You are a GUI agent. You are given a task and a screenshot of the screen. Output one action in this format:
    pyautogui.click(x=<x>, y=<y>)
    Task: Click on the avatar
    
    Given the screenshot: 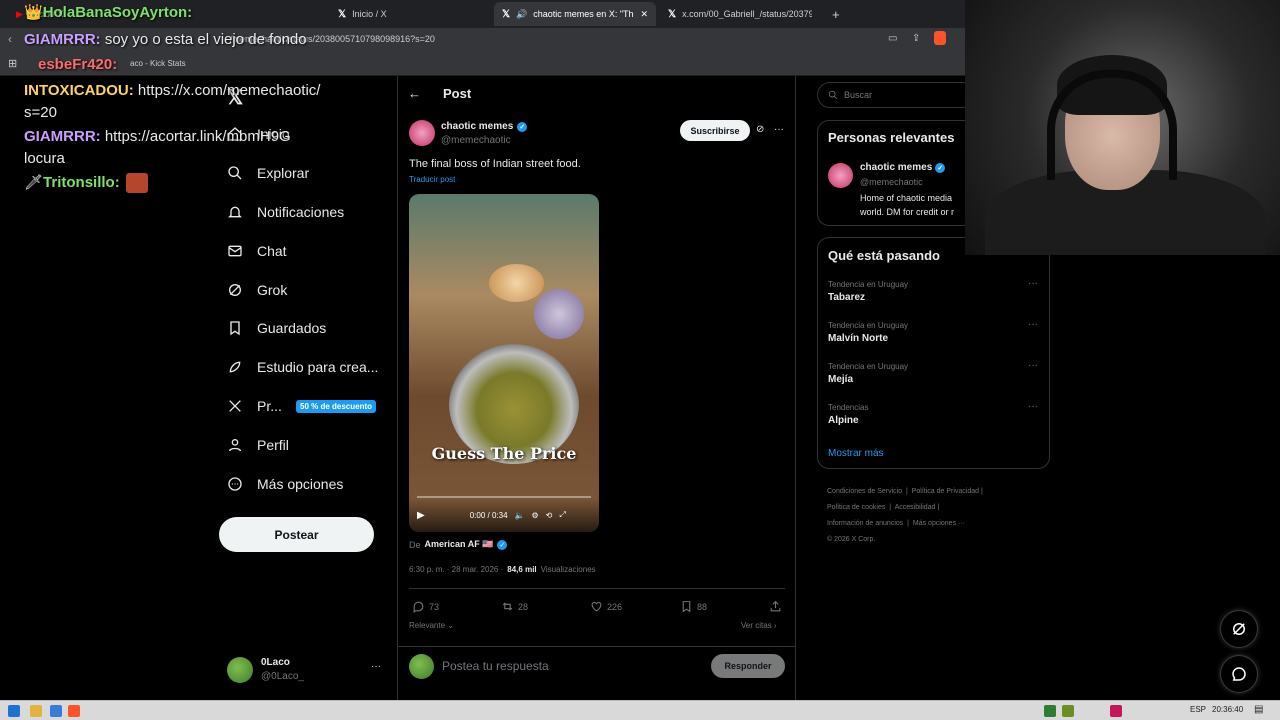 What is the action you would take?
    pyautogui.click(x=840, y=175)
    